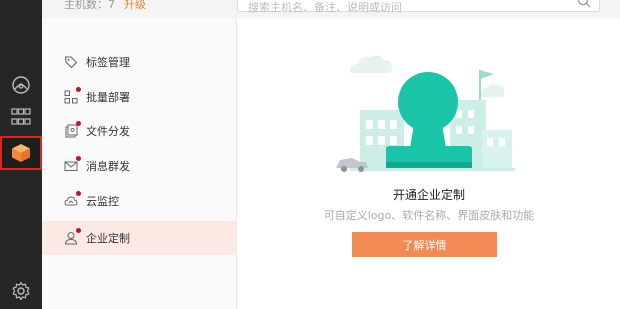  Describe the element at coordinates (72, 199) in the screenshot. I see `cloud-icon` at that location.